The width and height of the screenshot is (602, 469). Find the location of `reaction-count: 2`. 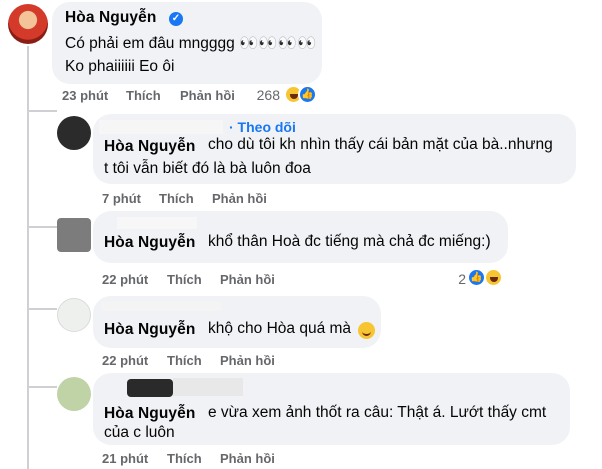

reaction-count: 2 is located at coordinates (453, 279).